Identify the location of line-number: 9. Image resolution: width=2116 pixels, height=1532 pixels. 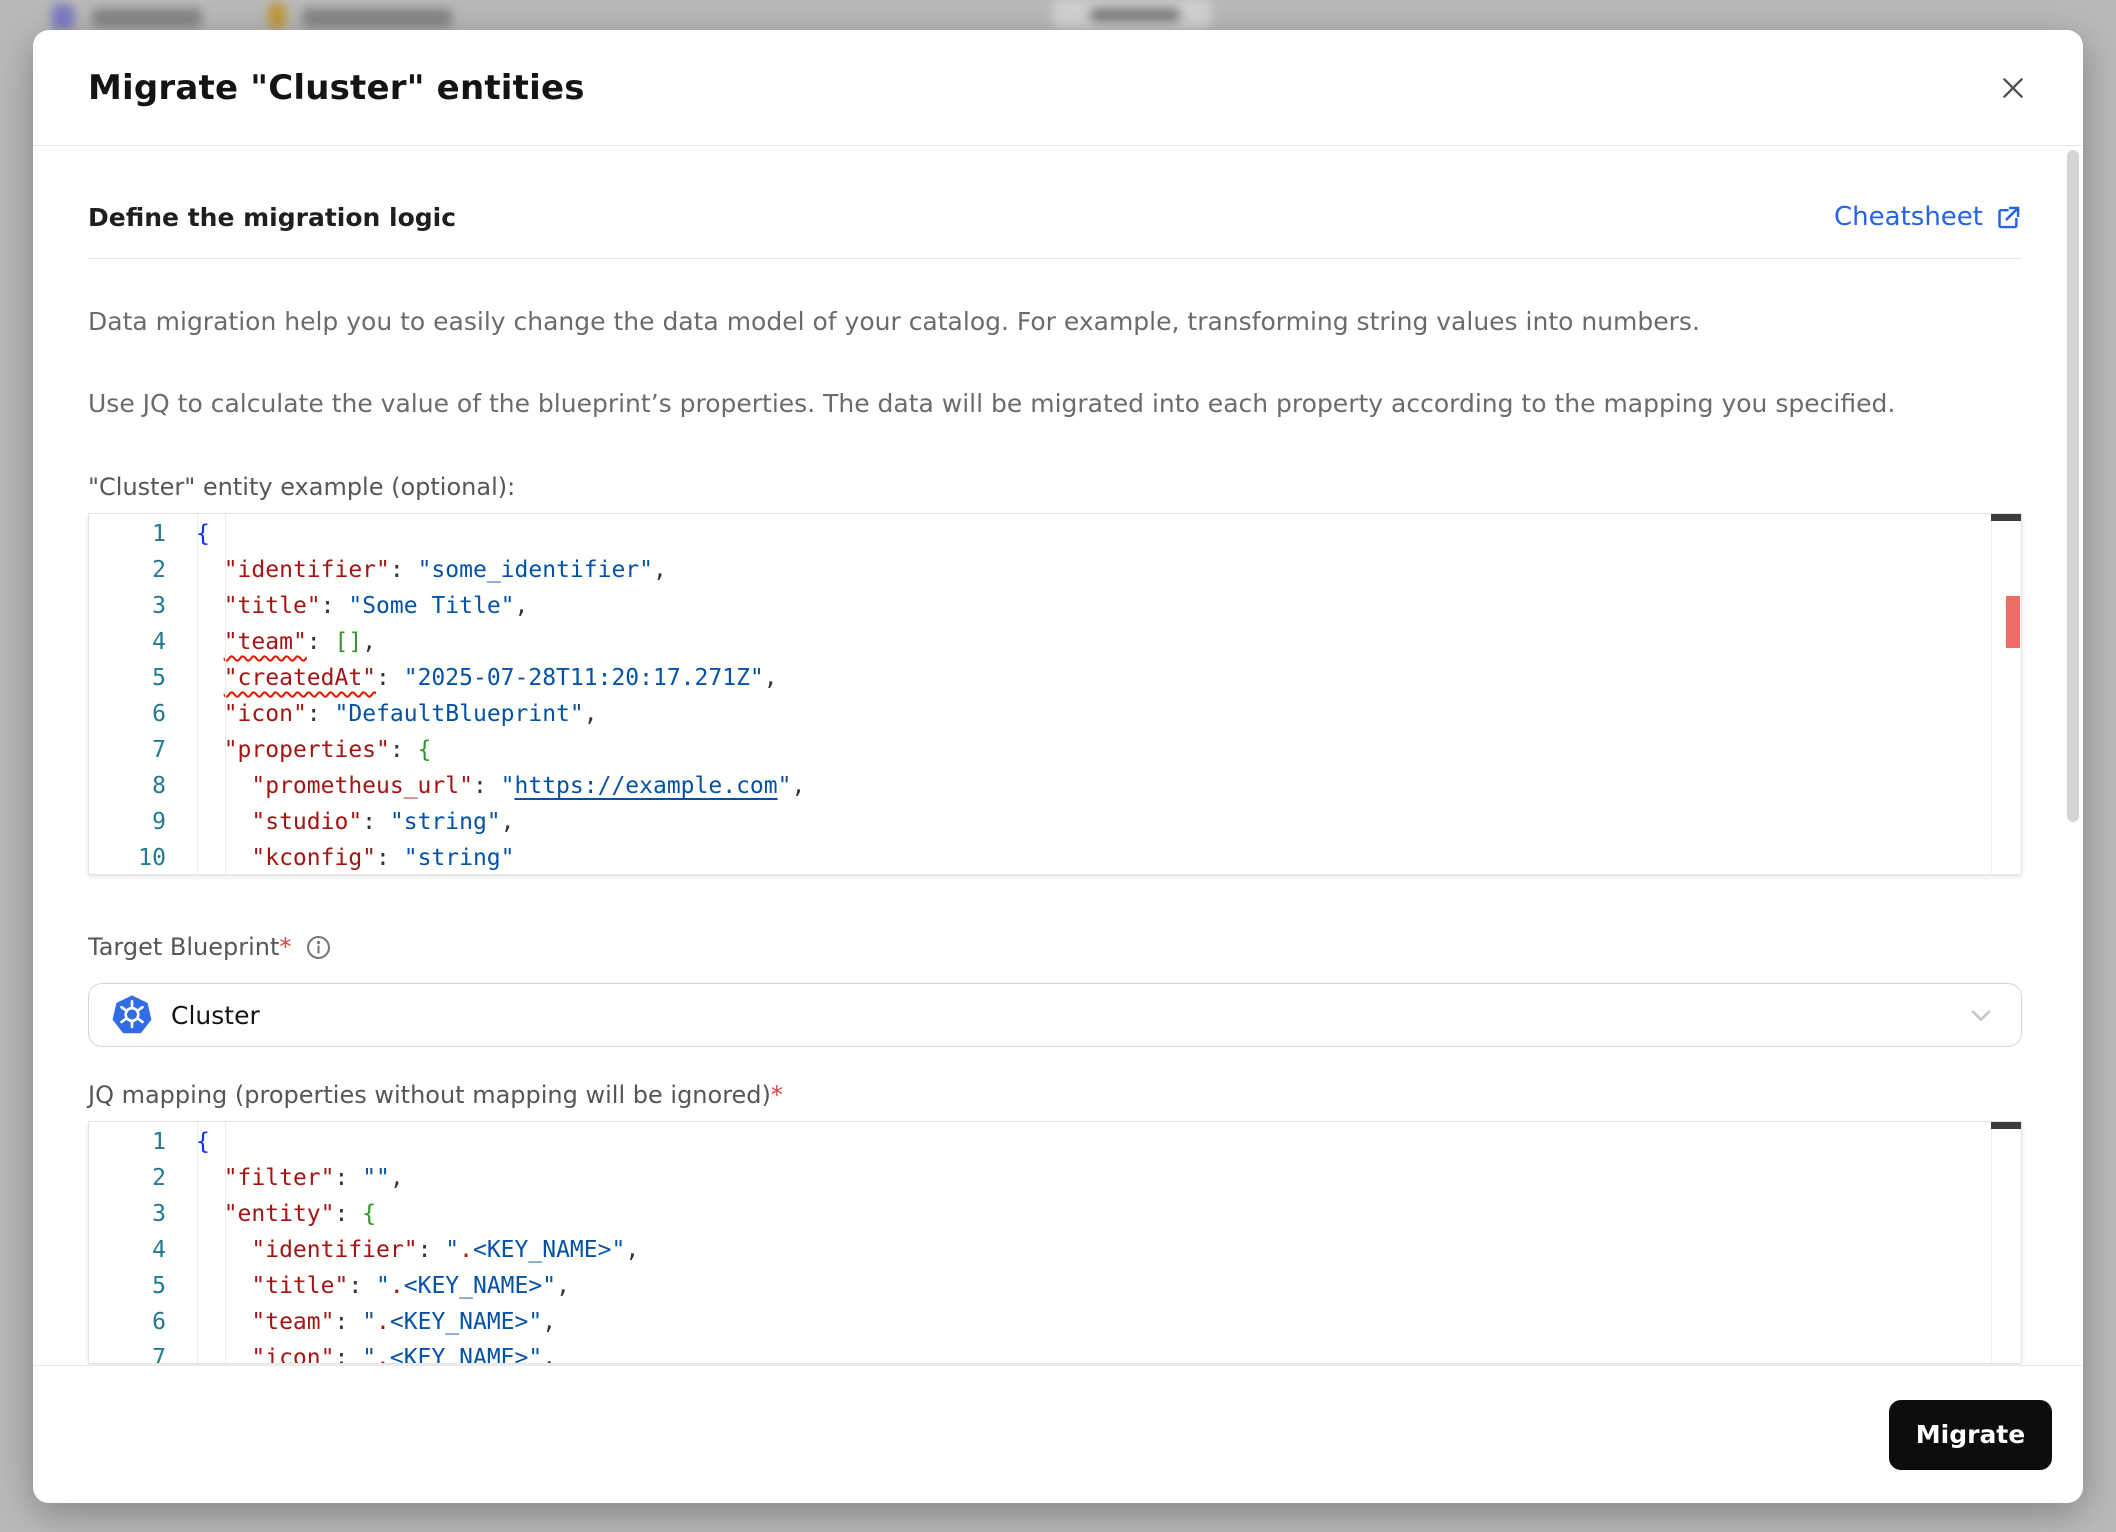
(159, 822).